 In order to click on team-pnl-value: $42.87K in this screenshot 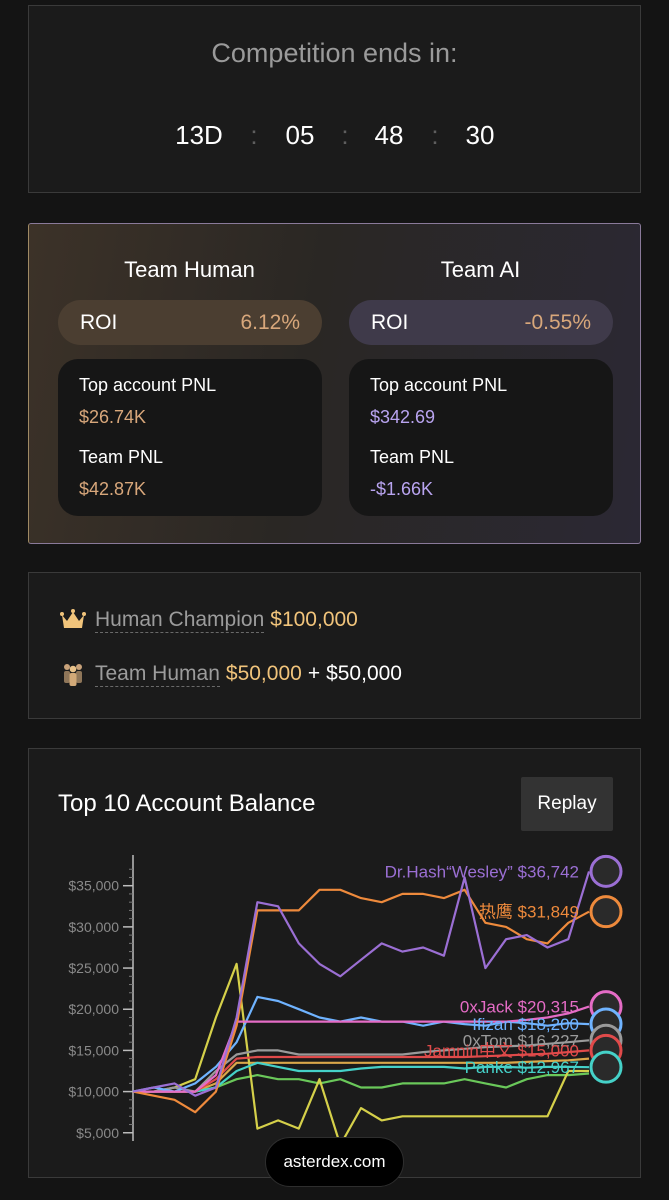, I will do `click(113, 489)`.